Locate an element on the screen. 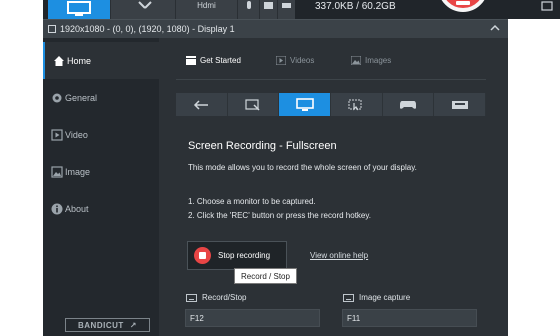  sidebar-item-label: Image is located at coordinates (78, 171).